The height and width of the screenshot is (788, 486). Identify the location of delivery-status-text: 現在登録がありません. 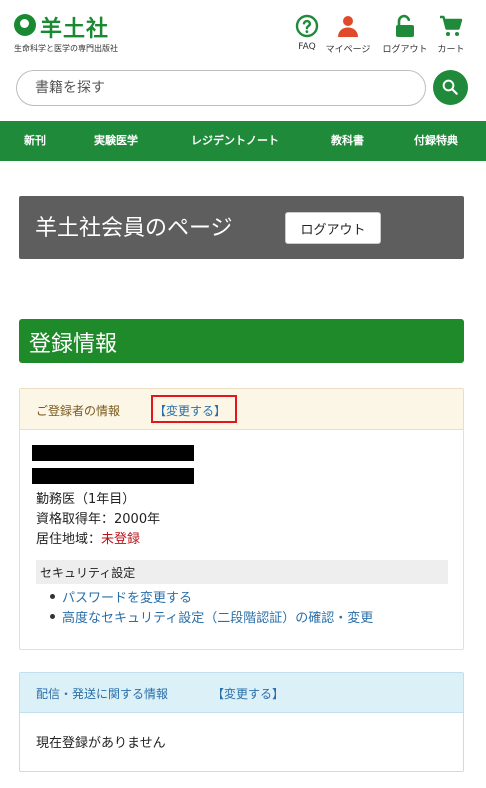
(101, 743).